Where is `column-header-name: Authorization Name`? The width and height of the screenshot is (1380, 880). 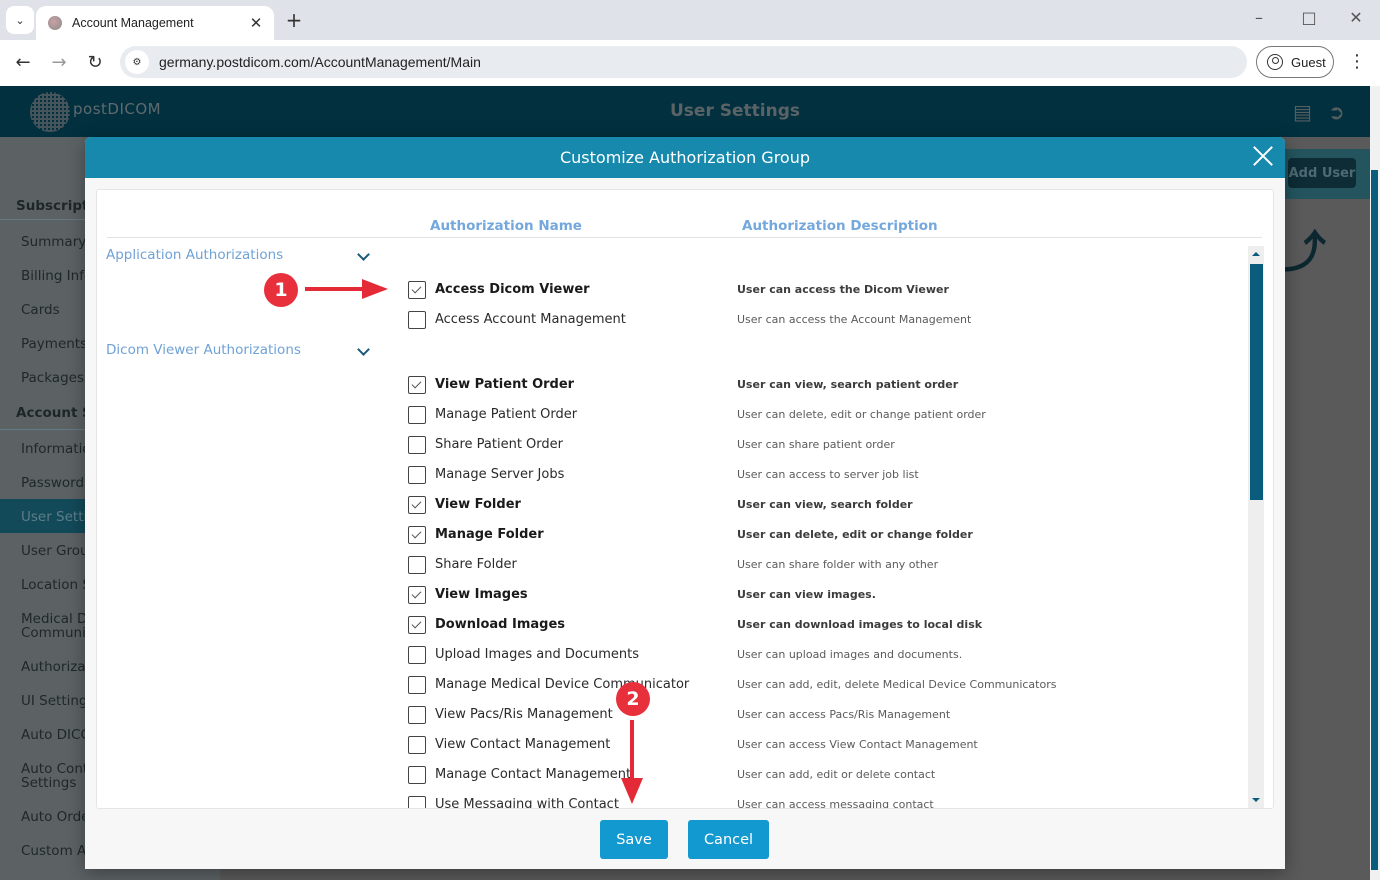
column-header-name: Authorization Name is located at coordinates (506, 226).